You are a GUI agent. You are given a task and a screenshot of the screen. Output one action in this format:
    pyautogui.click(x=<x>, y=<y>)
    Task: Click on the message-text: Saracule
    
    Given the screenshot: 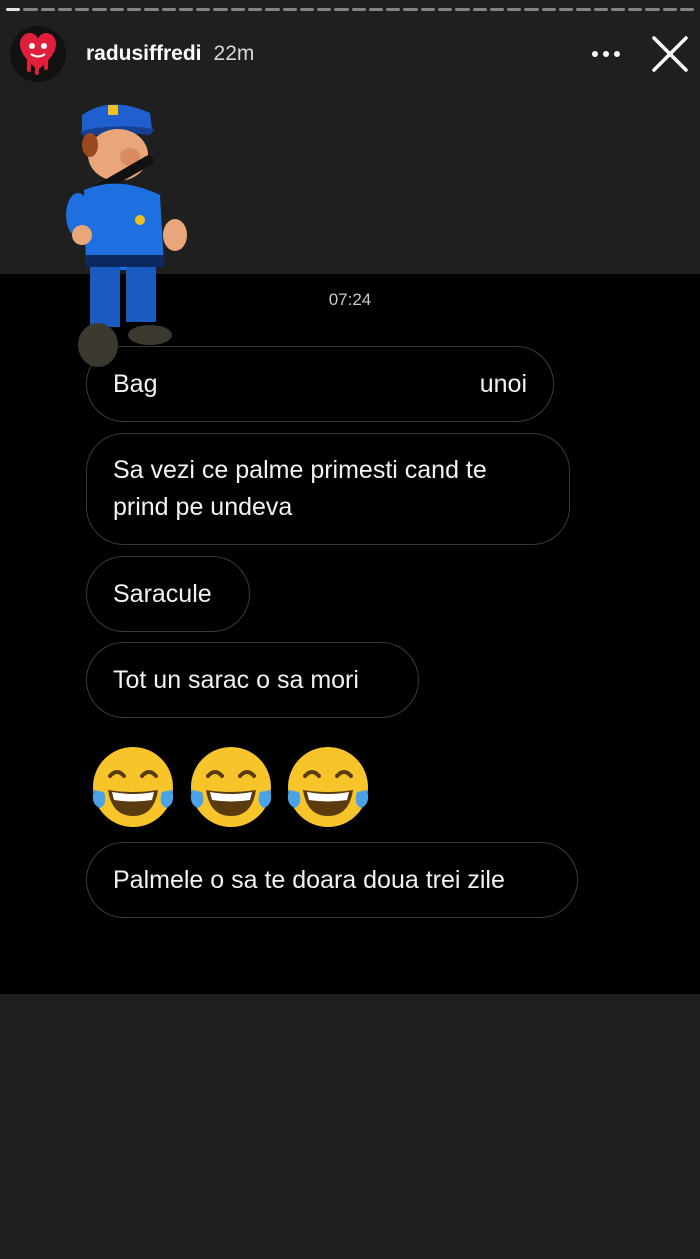 What is the action you would take?
    pyautogui.click(x=162, y=593)
    